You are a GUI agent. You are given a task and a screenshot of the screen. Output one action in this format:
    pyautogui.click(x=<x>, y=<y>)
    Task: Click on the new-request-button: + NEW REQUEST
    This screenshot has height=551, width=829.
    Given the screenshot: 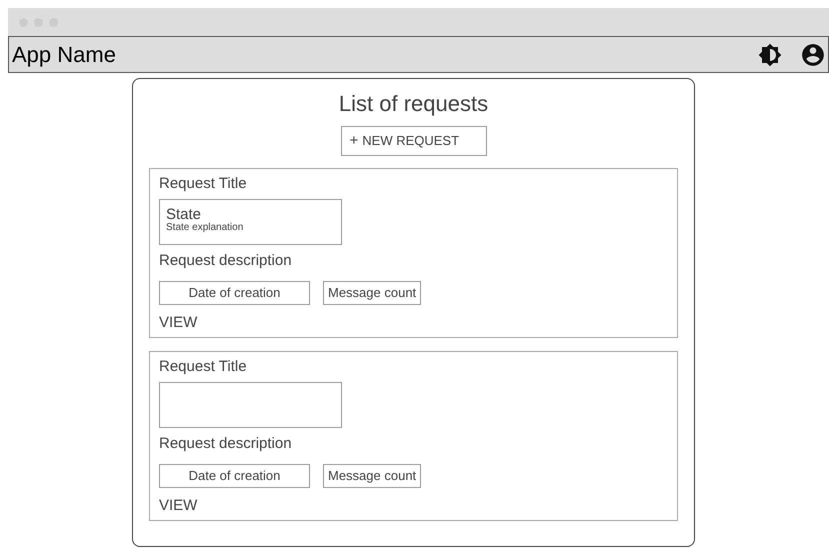 What is the action you would take?
    pyautogui.click(x=413, y=141)
    